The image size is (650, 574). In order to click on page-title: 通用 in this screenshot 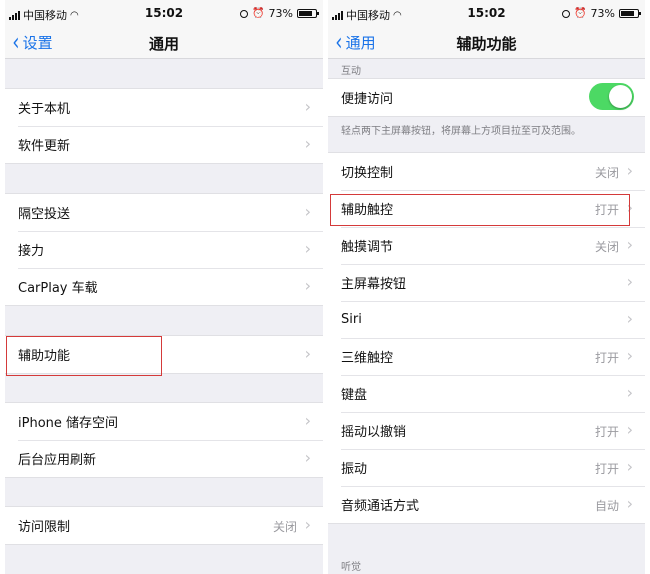, I will do `click(163, 44)`.